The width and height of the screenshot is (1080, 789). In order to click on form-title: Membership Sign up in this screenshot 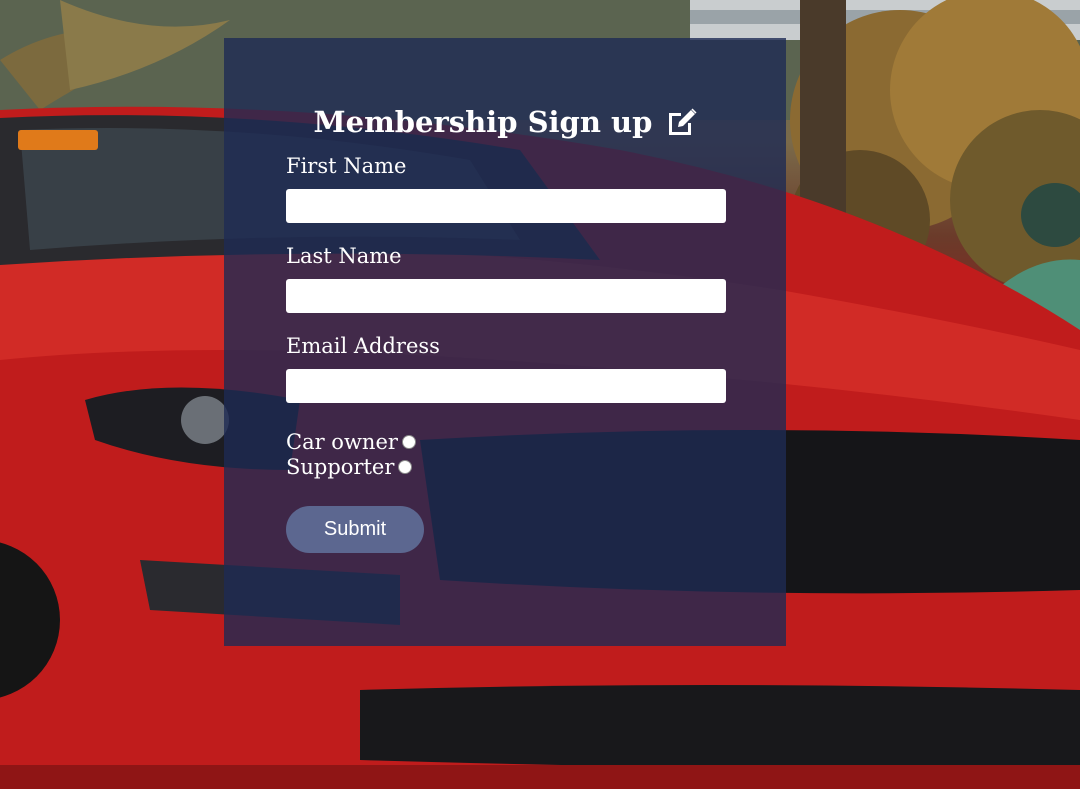, I will do `click(506, 122)`.